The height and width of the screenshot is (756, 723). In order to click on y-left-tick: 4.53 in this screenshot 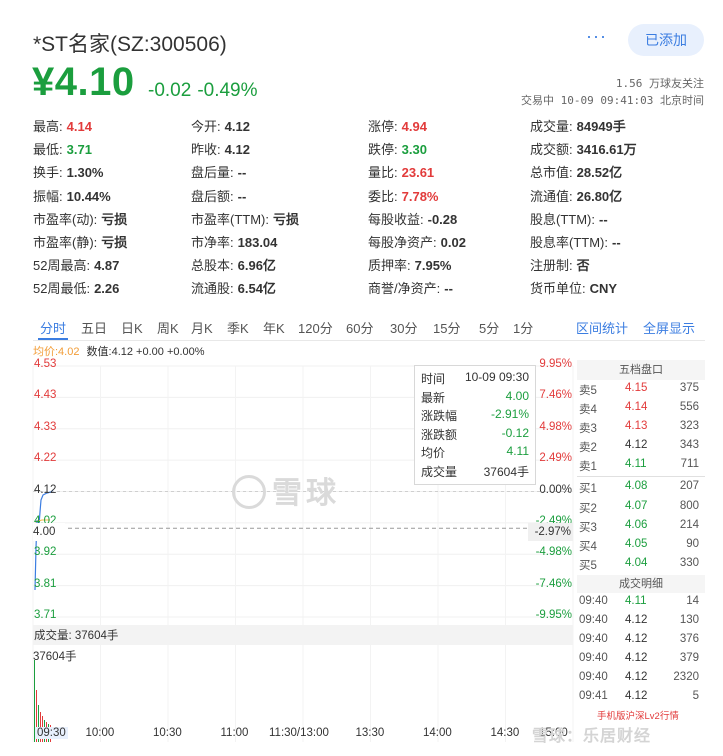, I will do `click(45, 364)`.